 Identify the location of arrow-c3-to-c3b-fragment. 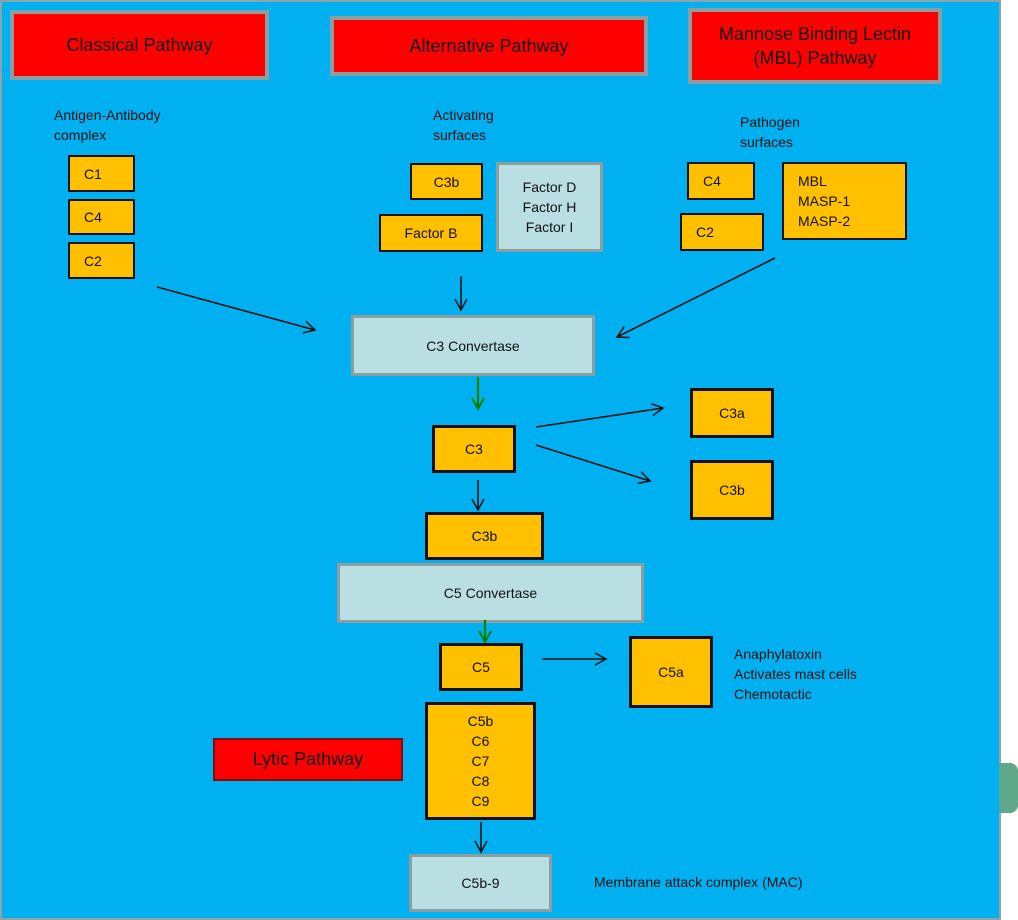
(593, 464).